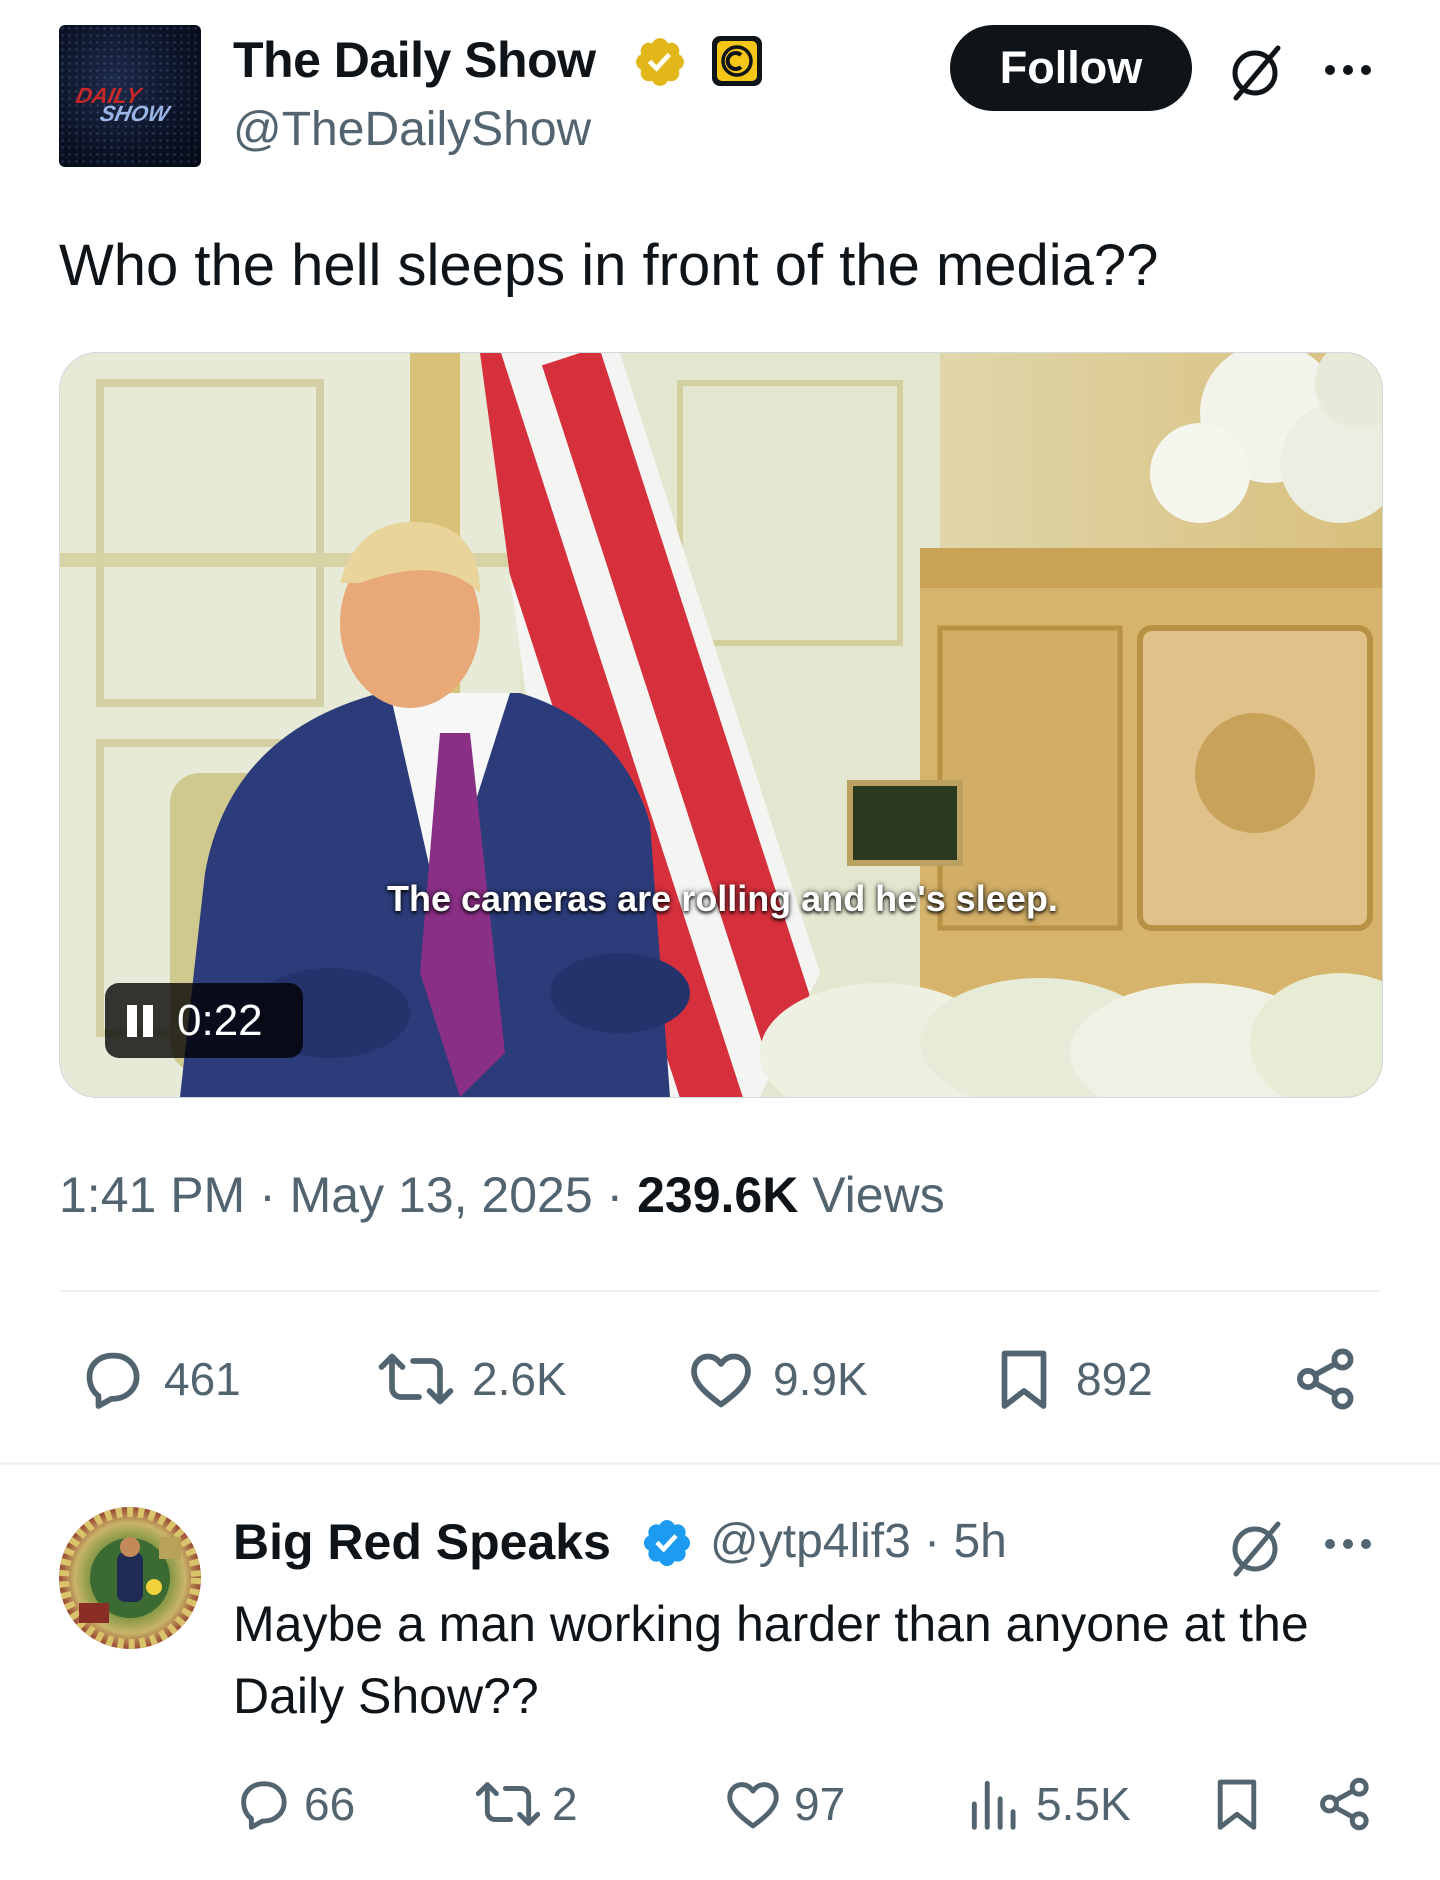  Describe the element at coordinates (1083, 1804) in the screenshot. I see `reply-views-count: 5.5K` at that location.